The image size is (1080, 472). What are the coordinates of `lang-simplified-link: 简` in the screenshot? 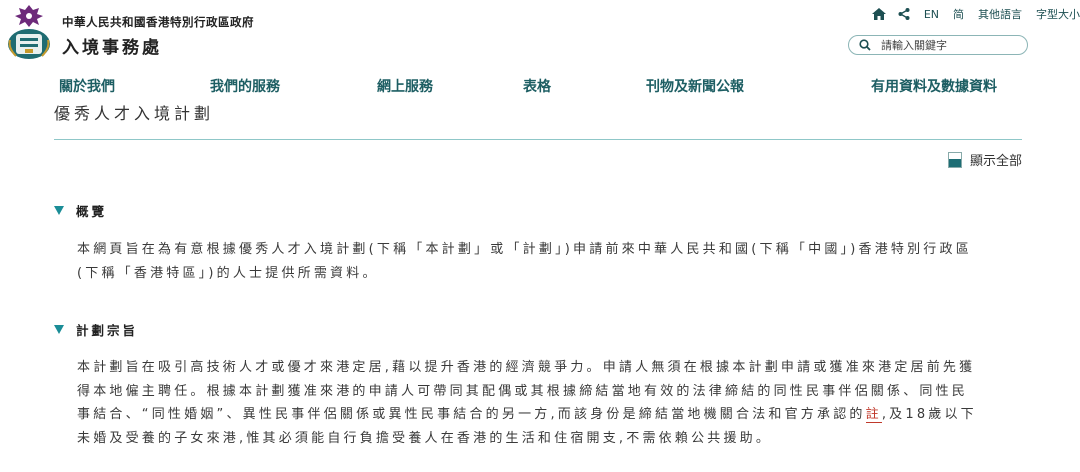 It's located at (958, 14).